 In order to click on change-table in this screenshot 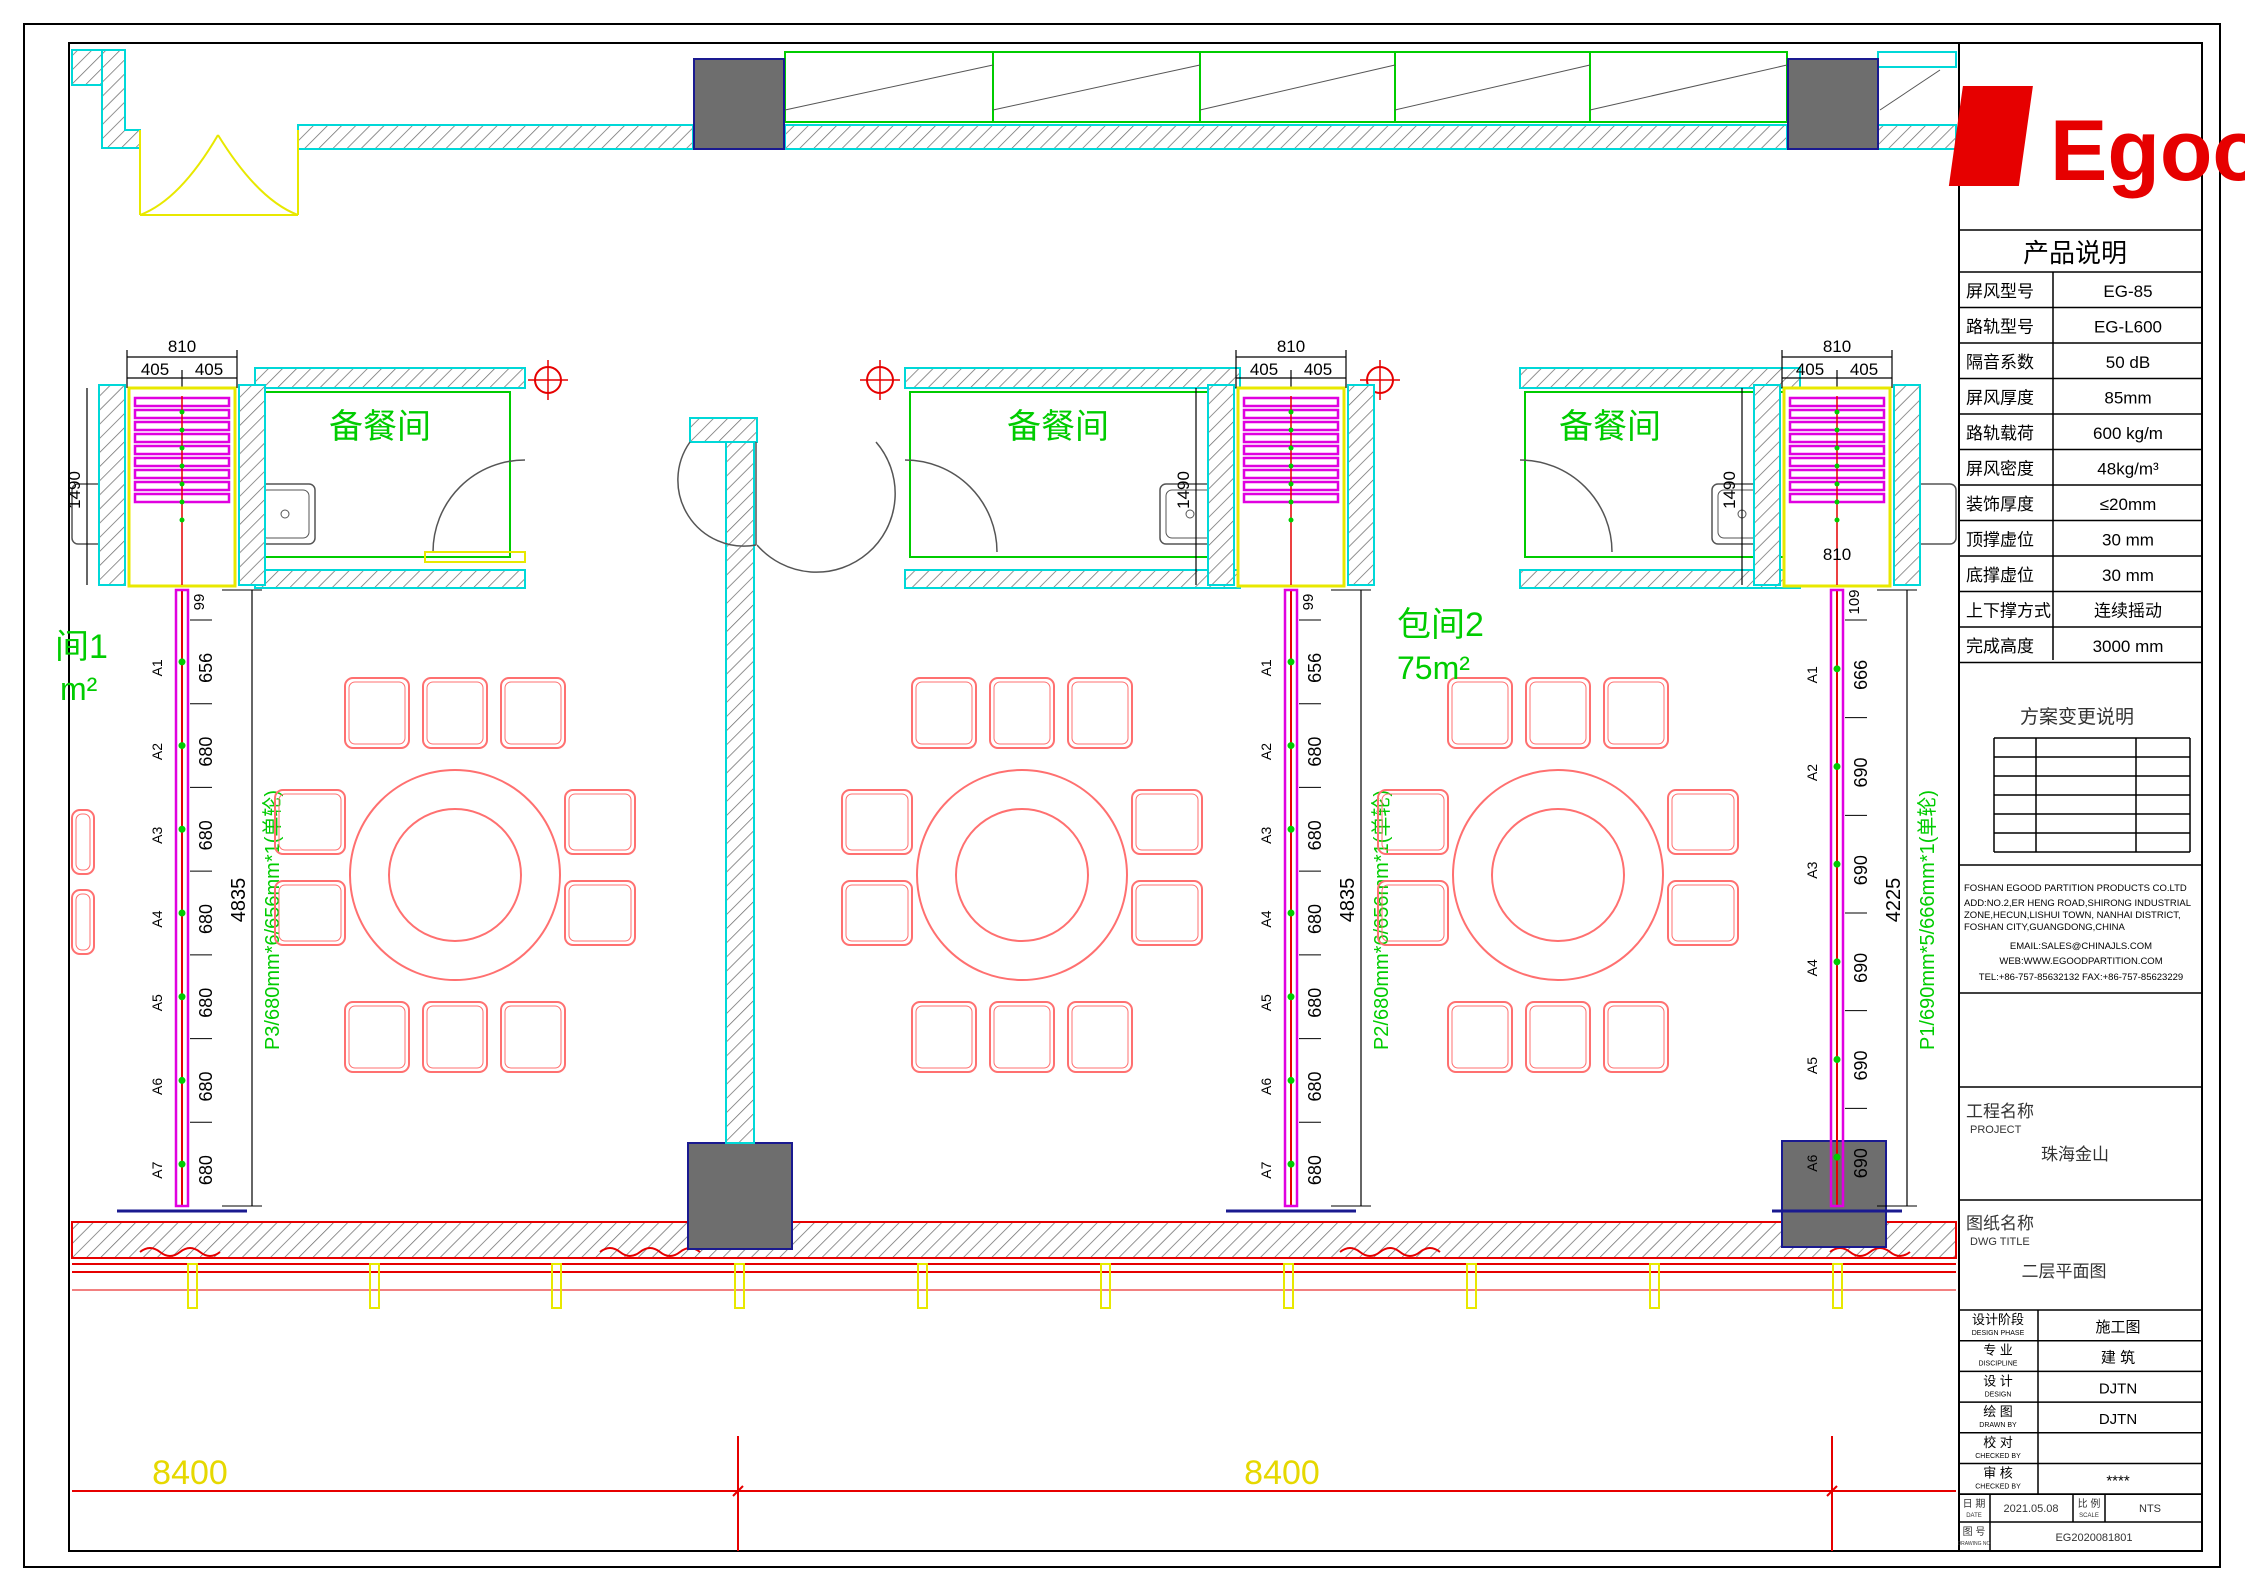, I will do `click(2092, 795)`.